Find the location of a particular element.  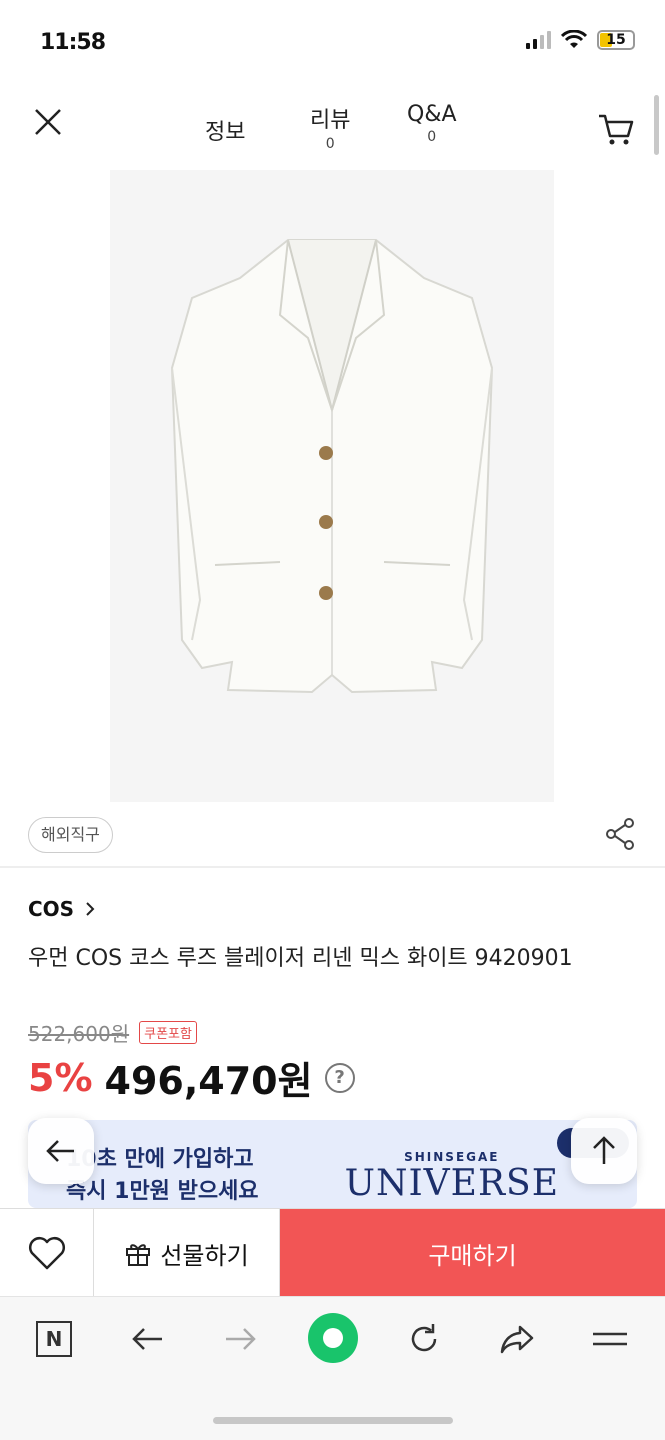

home-indicator is located at coordinates (333, 1420).